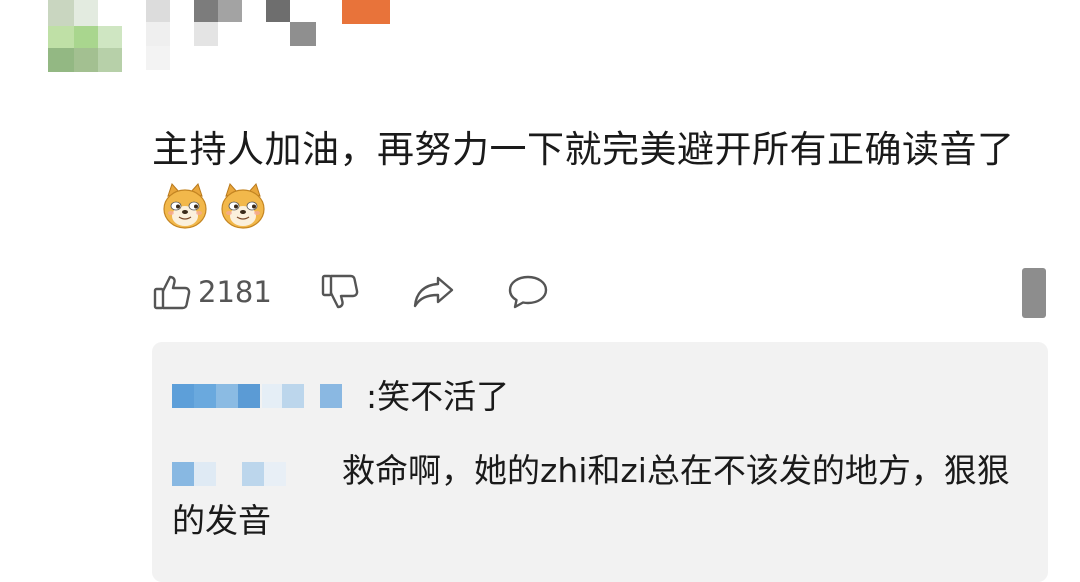  I want to click on like-count: 2181, so click(235, 292).